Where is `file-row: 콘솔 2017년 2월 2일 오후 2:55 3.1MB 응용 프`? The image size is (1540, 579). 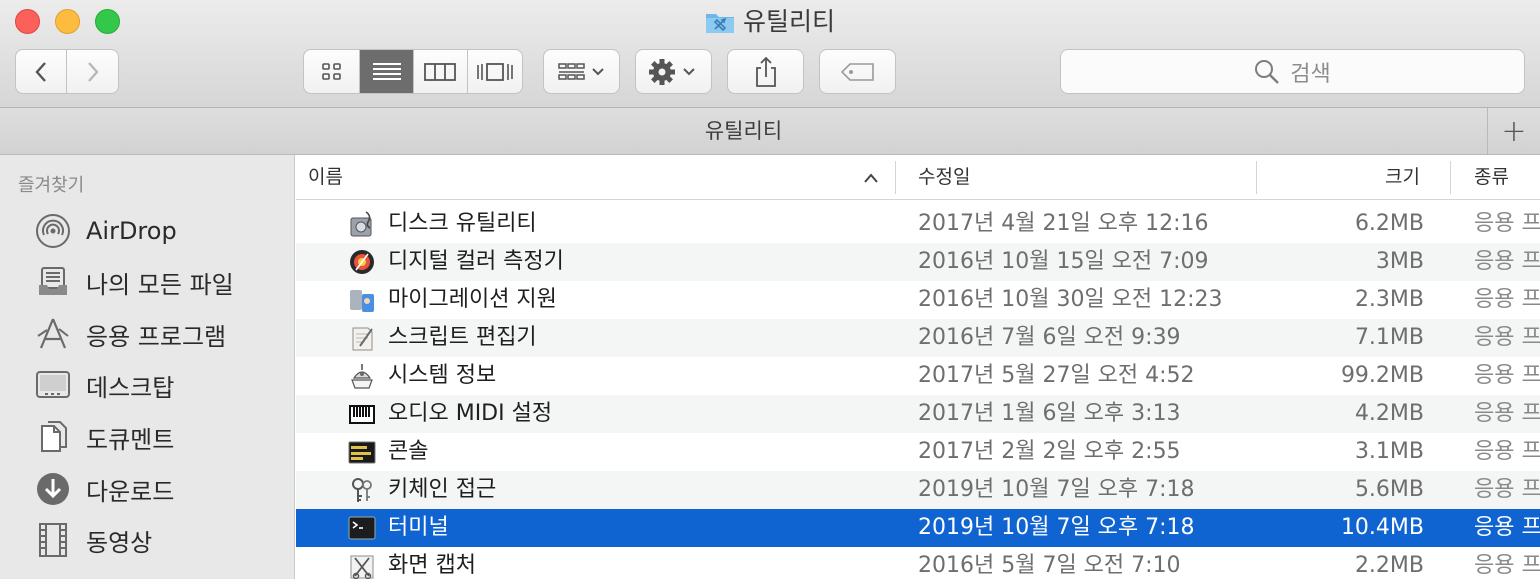 file-row: 콘솔 2017년 2월 2일 오후 2:55 3.1MB 응용 프 is located at coordinates (918, 452).